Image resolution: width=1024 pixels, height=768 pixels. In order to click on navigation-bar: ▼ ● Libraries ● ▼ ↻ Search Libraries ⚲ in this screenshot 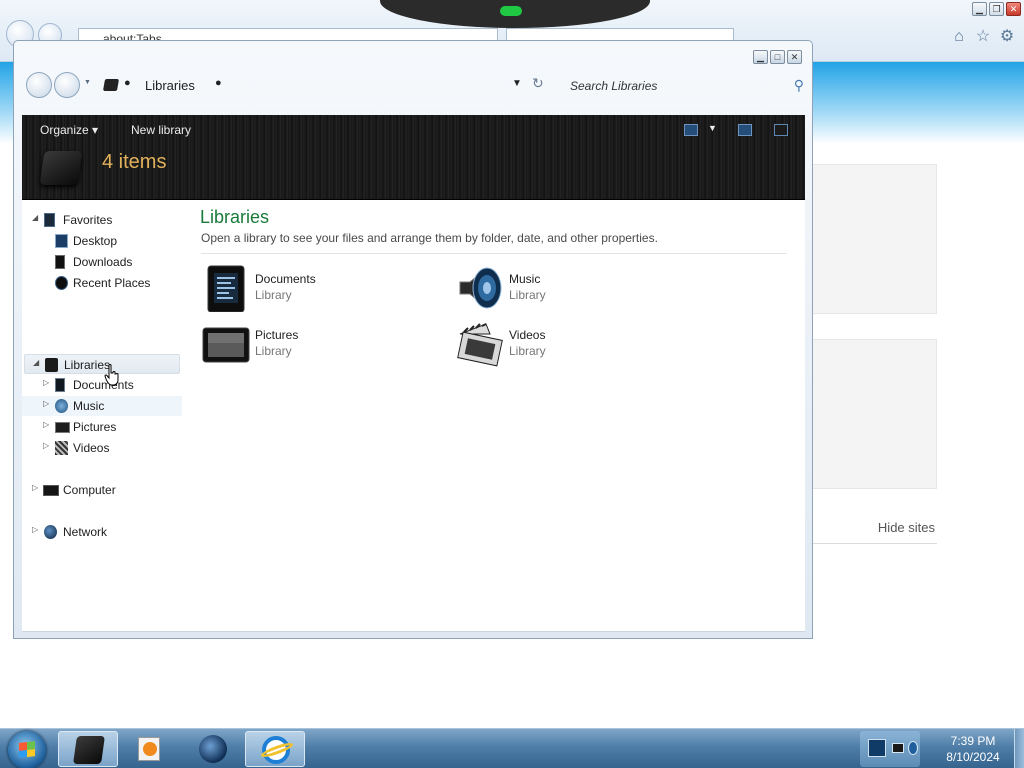, I will do `click(414, 86)`.